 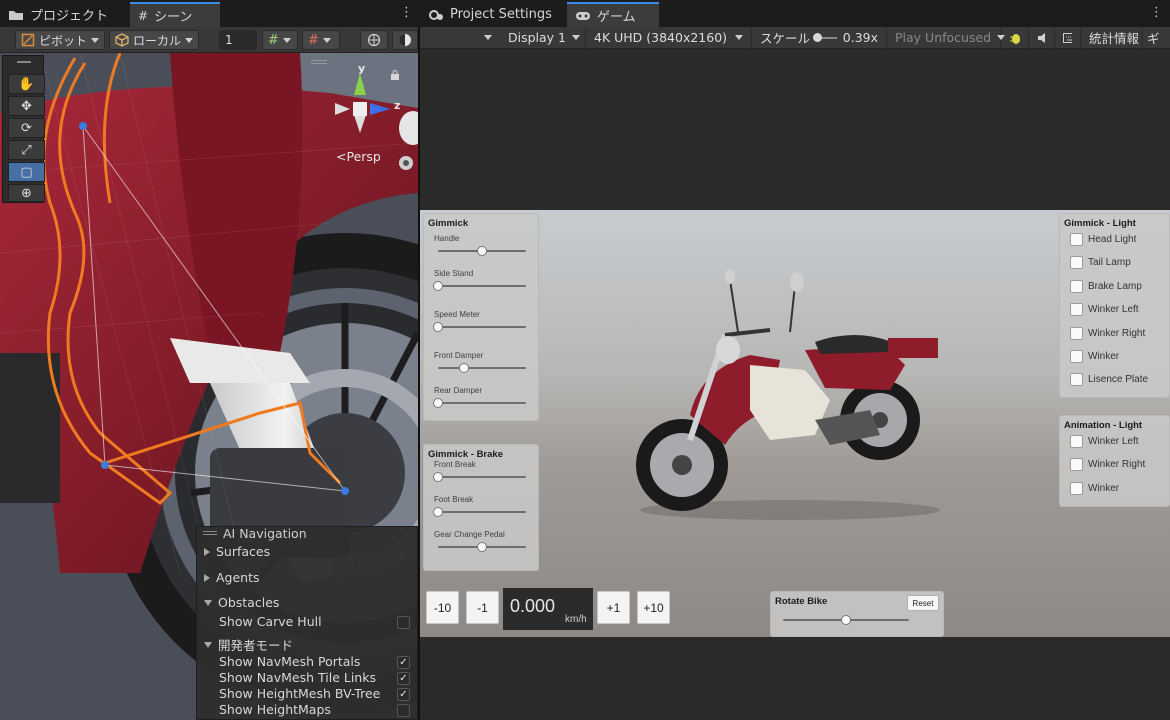 I want to click on front-damper-knob, so click(x=464, y=368).